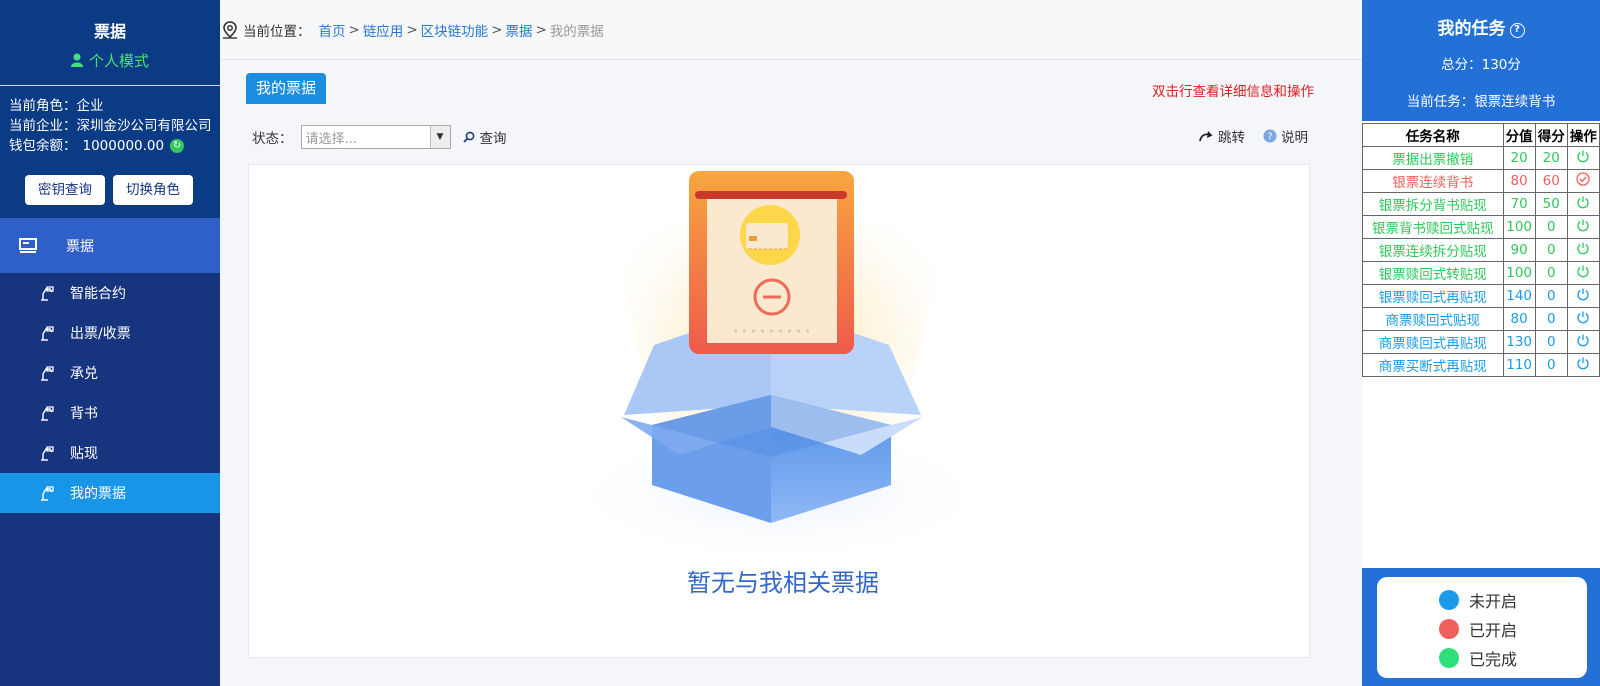 Image resolution: width=1600 pixels, height=686 pixels. Describe the element at coordinates (110, 293) in the screenshot. I see `sidebar-item: 智能合约` at that location.